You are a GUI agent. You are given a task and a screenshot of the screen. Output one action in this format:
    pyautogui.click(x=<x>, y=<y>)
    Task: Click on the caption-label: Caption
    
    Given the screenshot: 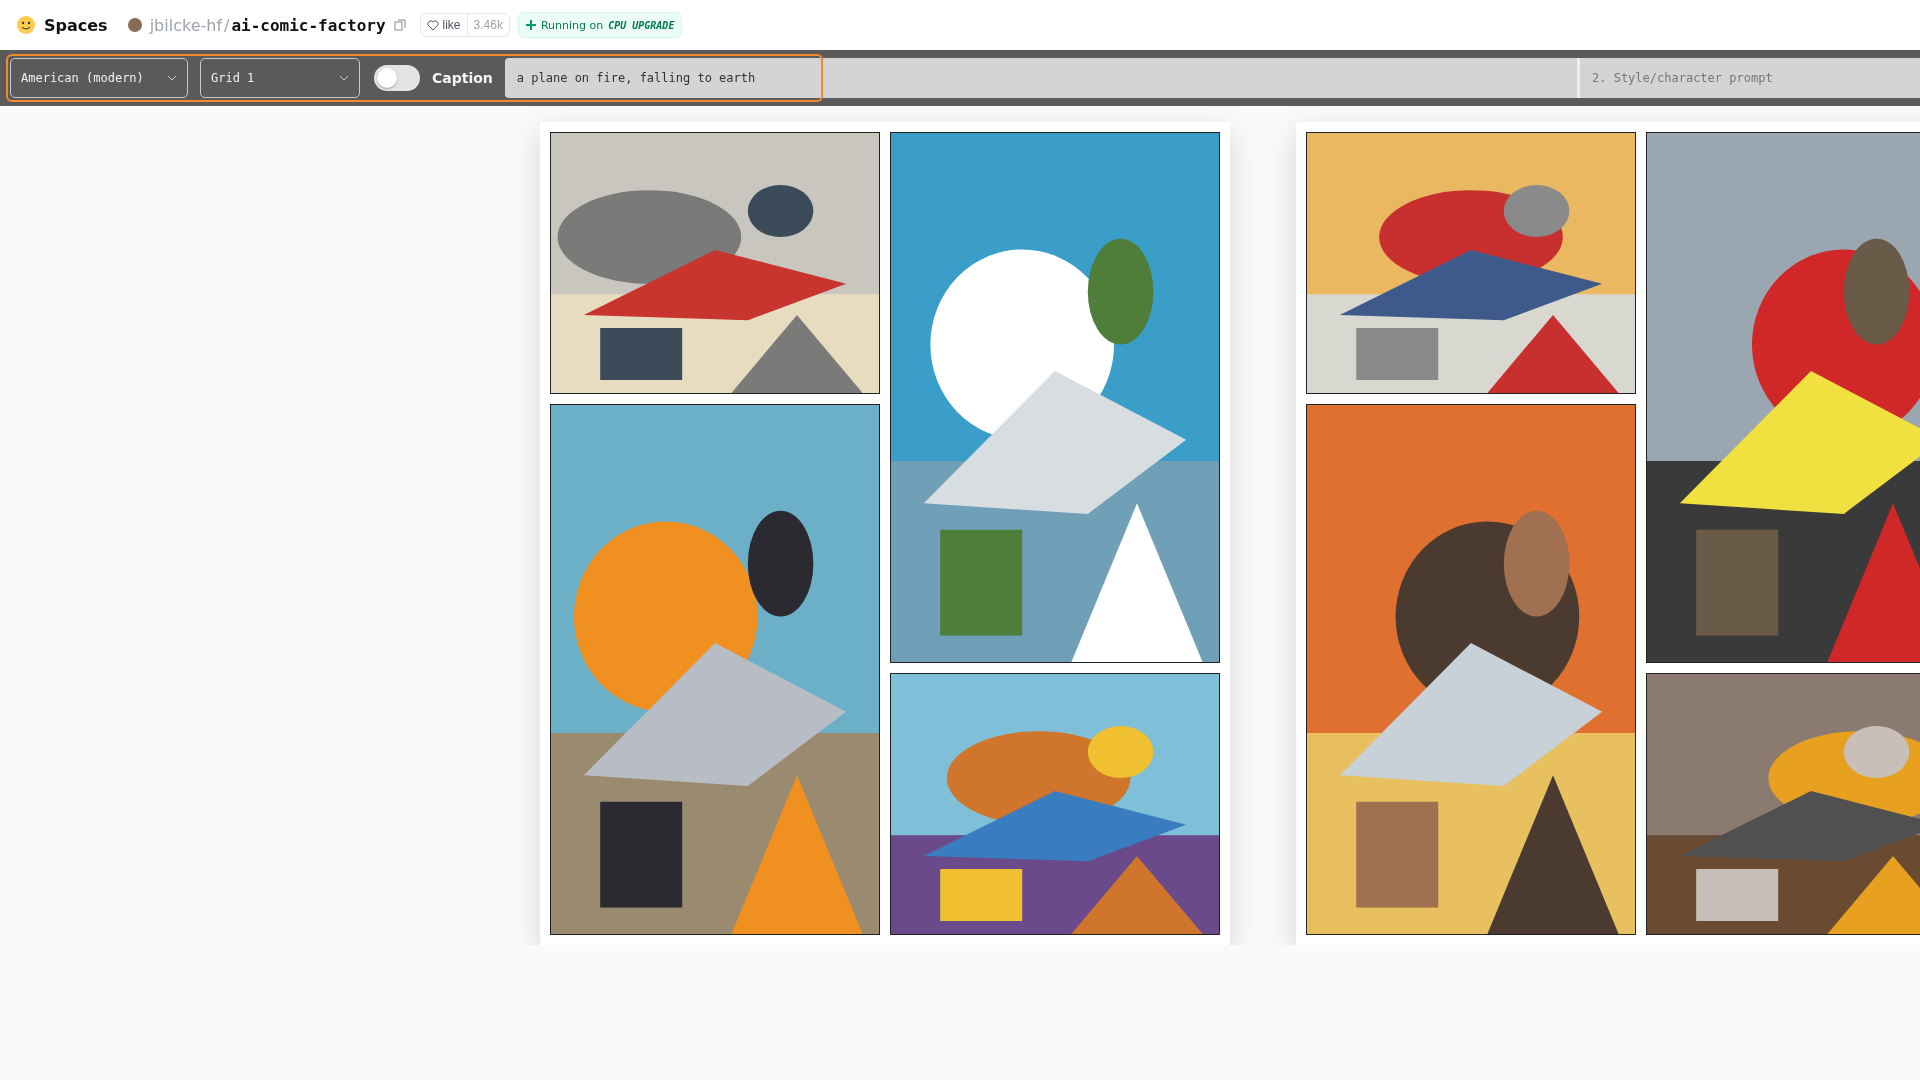 What is the action you would take?
    pyautogui.click(x=462, y=78)
    